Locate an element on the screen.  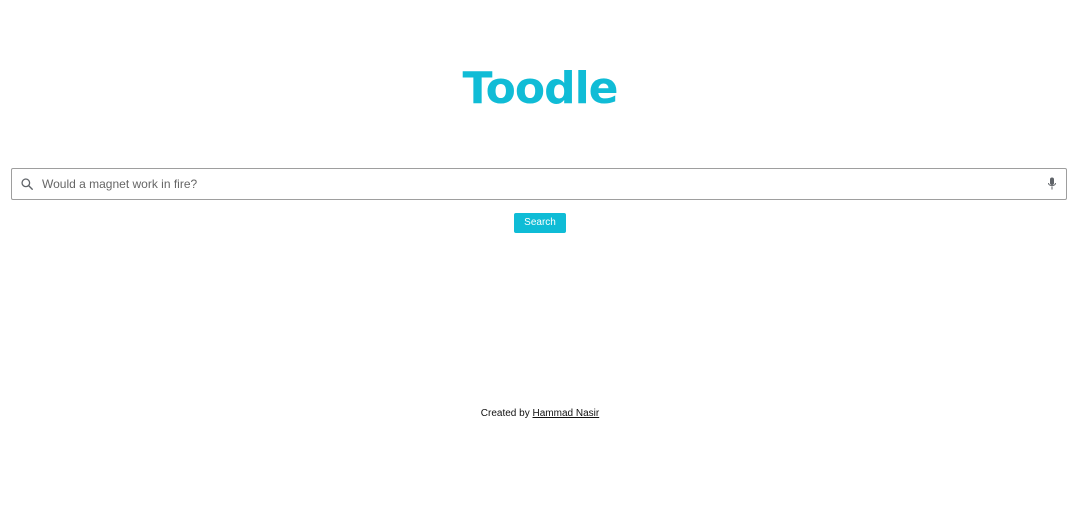
microphone-icon is located at coordinates (1052, 184).